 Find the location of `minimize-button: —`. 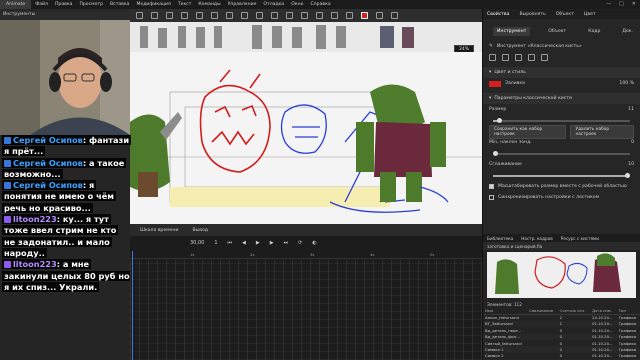

minimize-button: — is located at coordinates (608, 4).